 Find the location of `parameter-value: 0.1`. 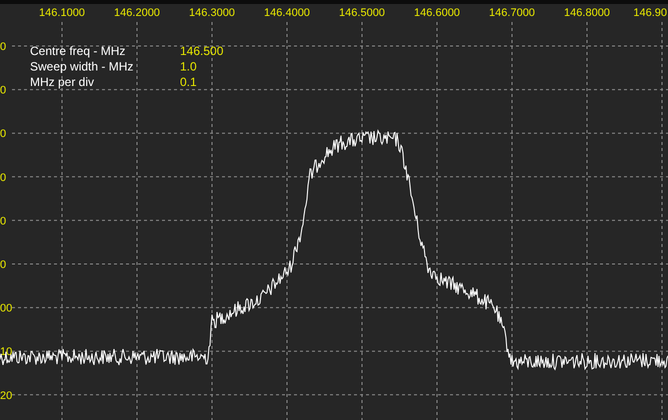

parameter-value: 0.1 is located at coordinates (188, 82).